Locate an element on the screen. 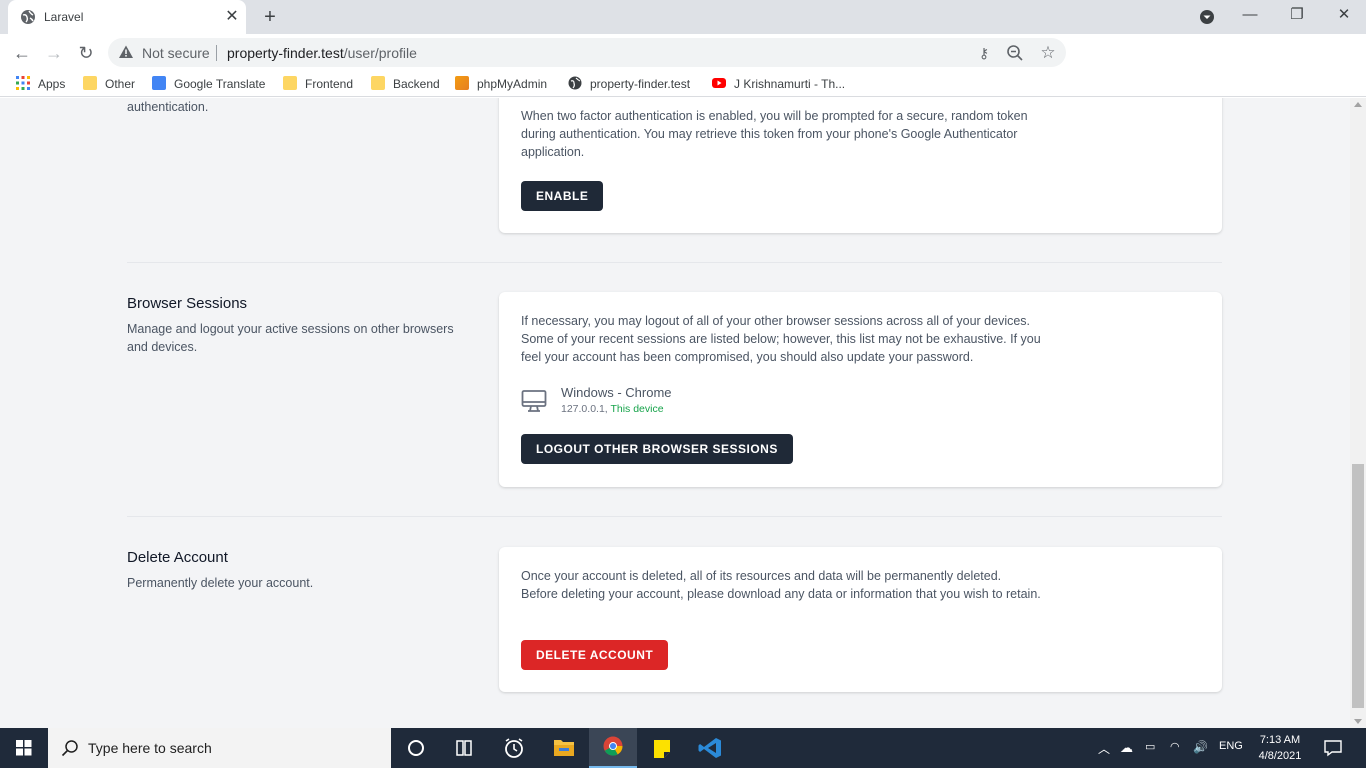  volume-icon: 🔊 is located at coordinates (1200, 747).